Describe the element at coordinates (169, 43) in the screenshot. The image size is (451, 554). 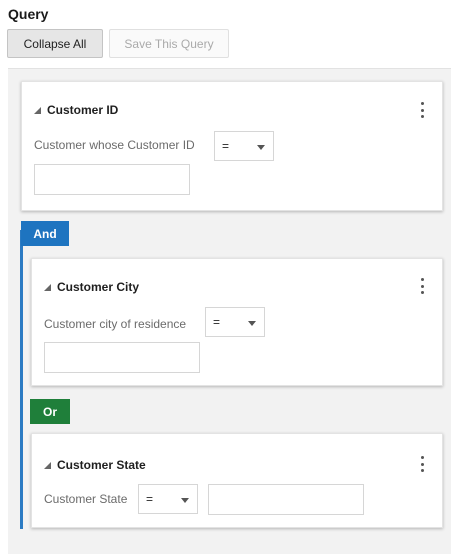
I see `save-query-button: Save This Query` at that location.